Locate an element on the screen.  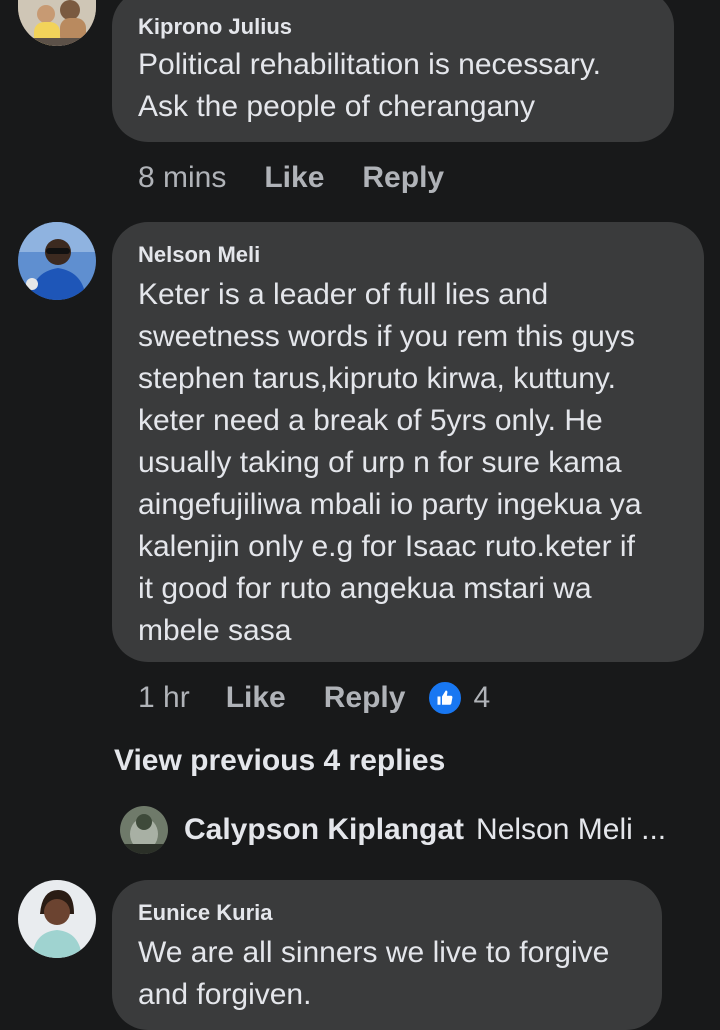
comment-author: Kiprono Julius is located at coordinates (393, 27).